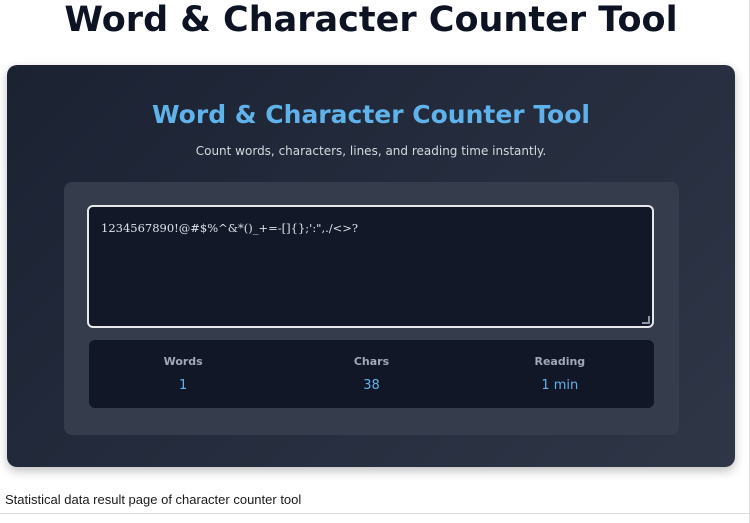 Image resolution: width=750 pixels, height=523 pixels. Describe the element at coordinates (560, 361) in the screenshot. I see `stat-label: Reading` at that location.